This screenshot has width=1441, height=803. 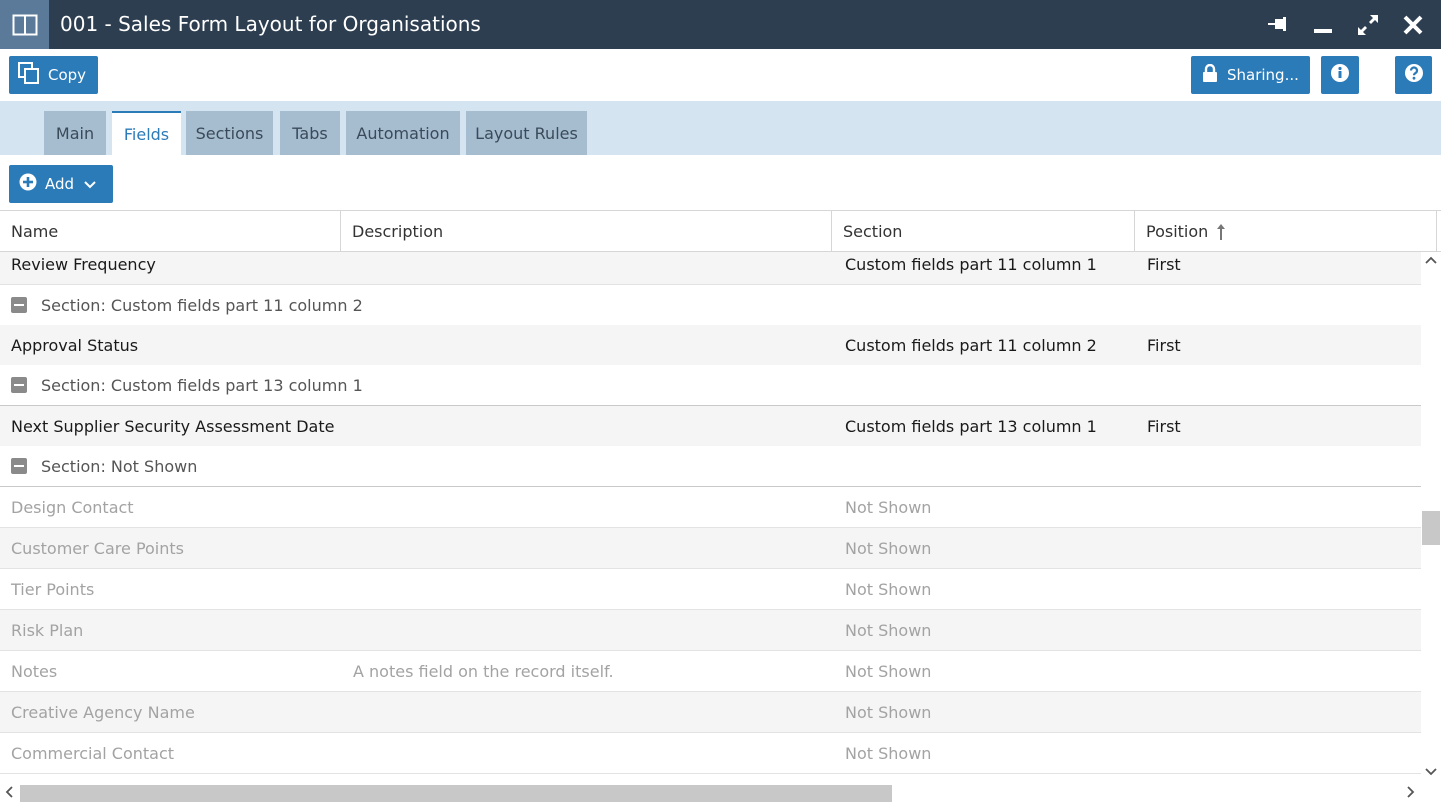 What do you see at coordinates (119, 466) in the screenshot?
I see `group-label: Section: Not Shown` at bounding box center [119, 466].